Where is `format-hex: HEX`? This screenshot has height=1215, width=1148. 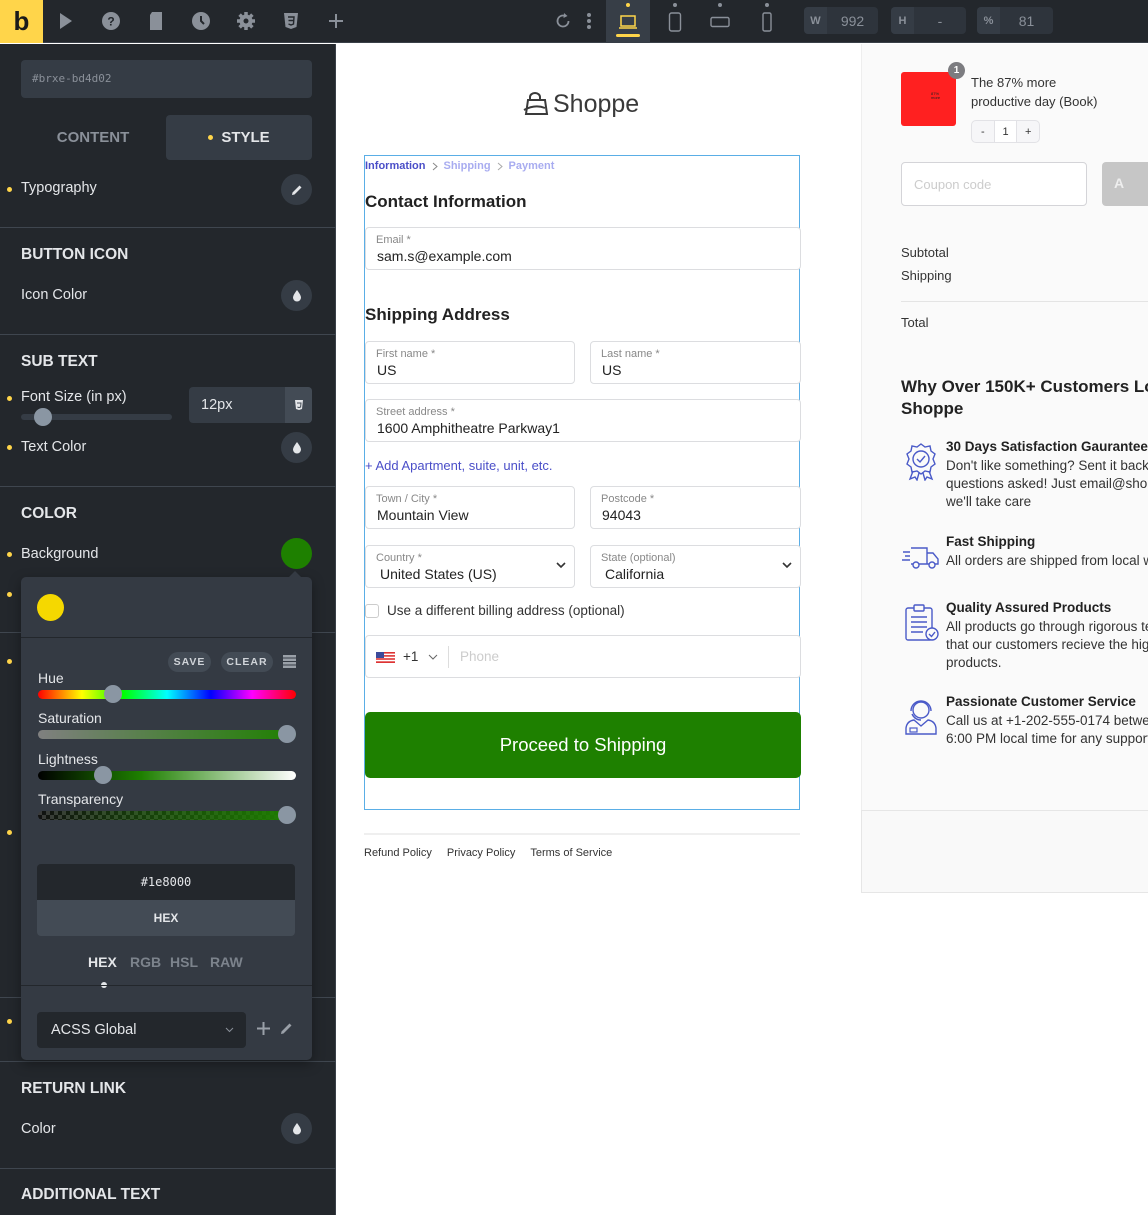 format-hex: HEX is located at coordinates (102, 962).